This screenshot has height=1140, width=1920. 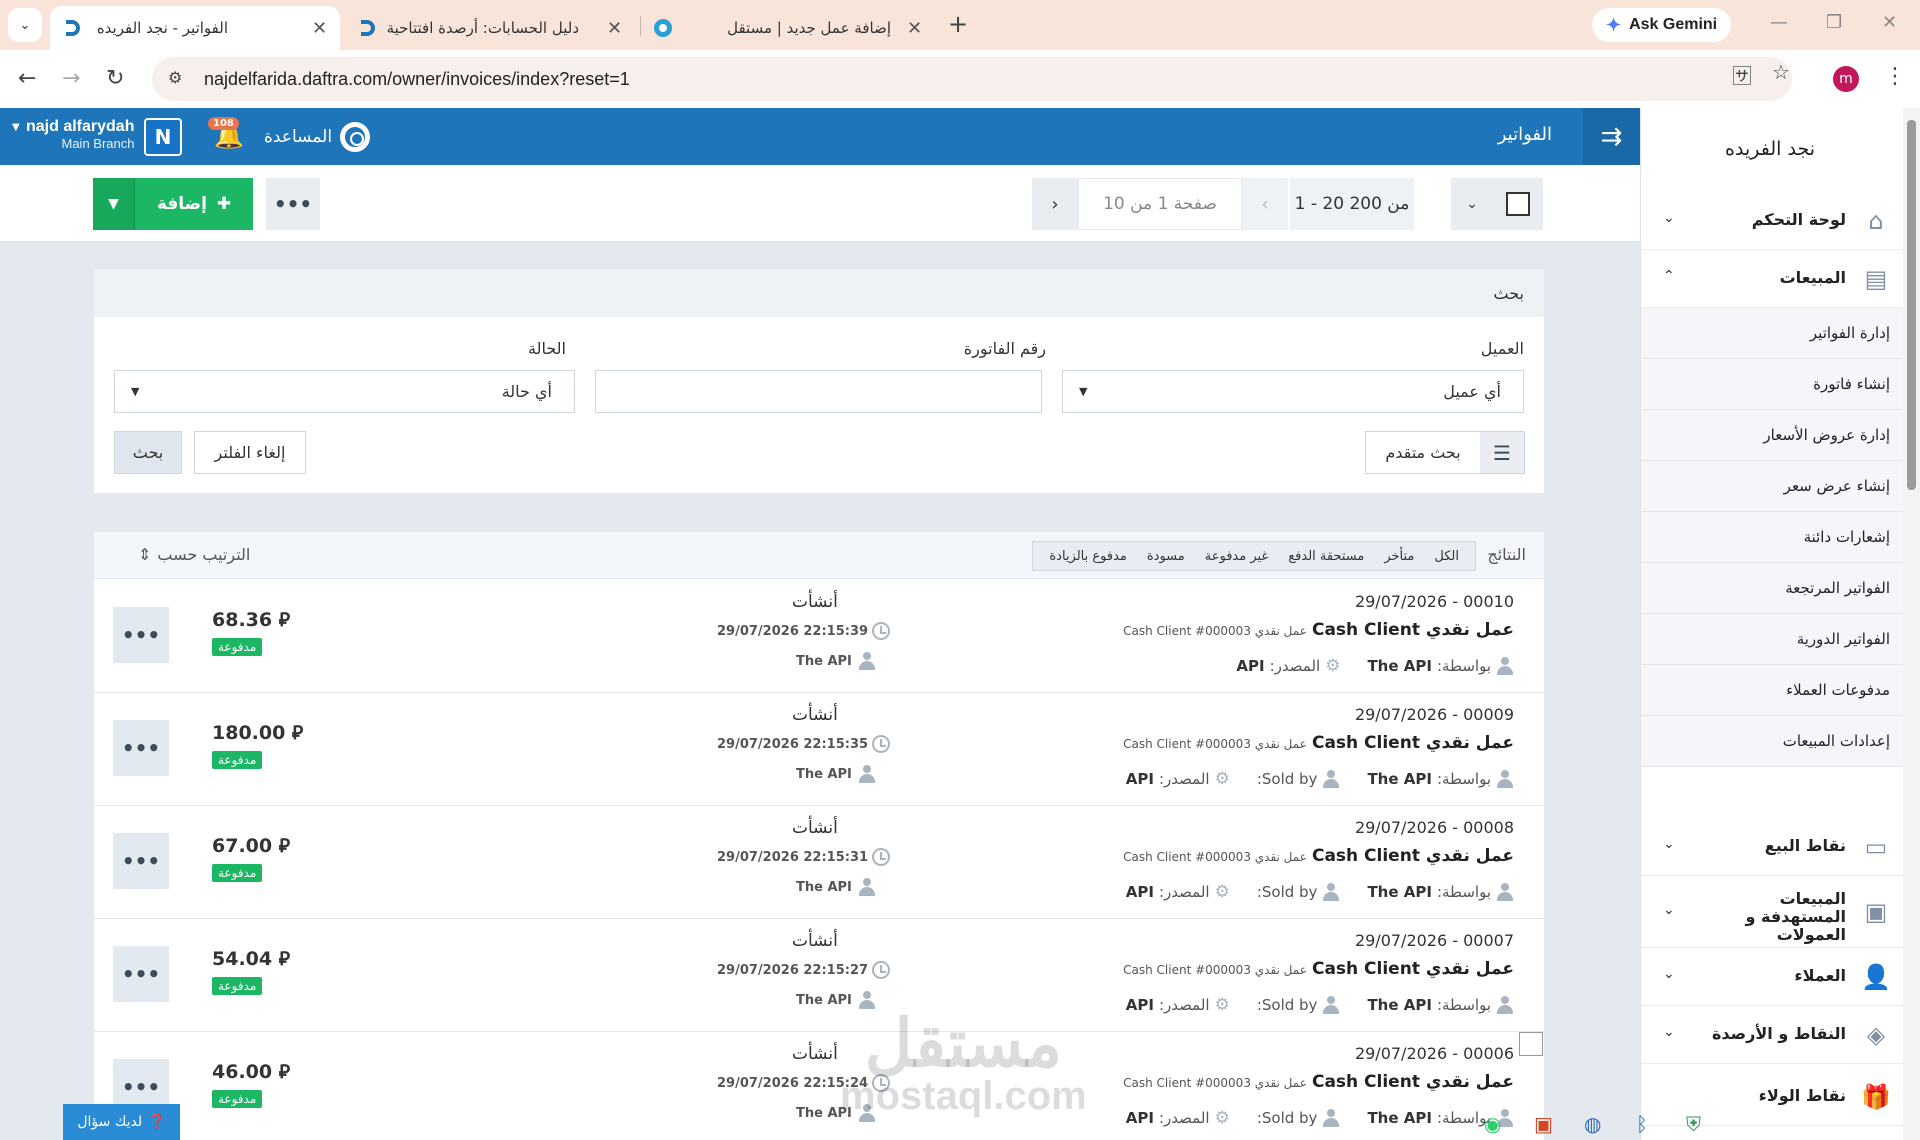 I want to click on invoice-number-date: 29/07/2026 - 00006, so click(x=1434, y=1053).